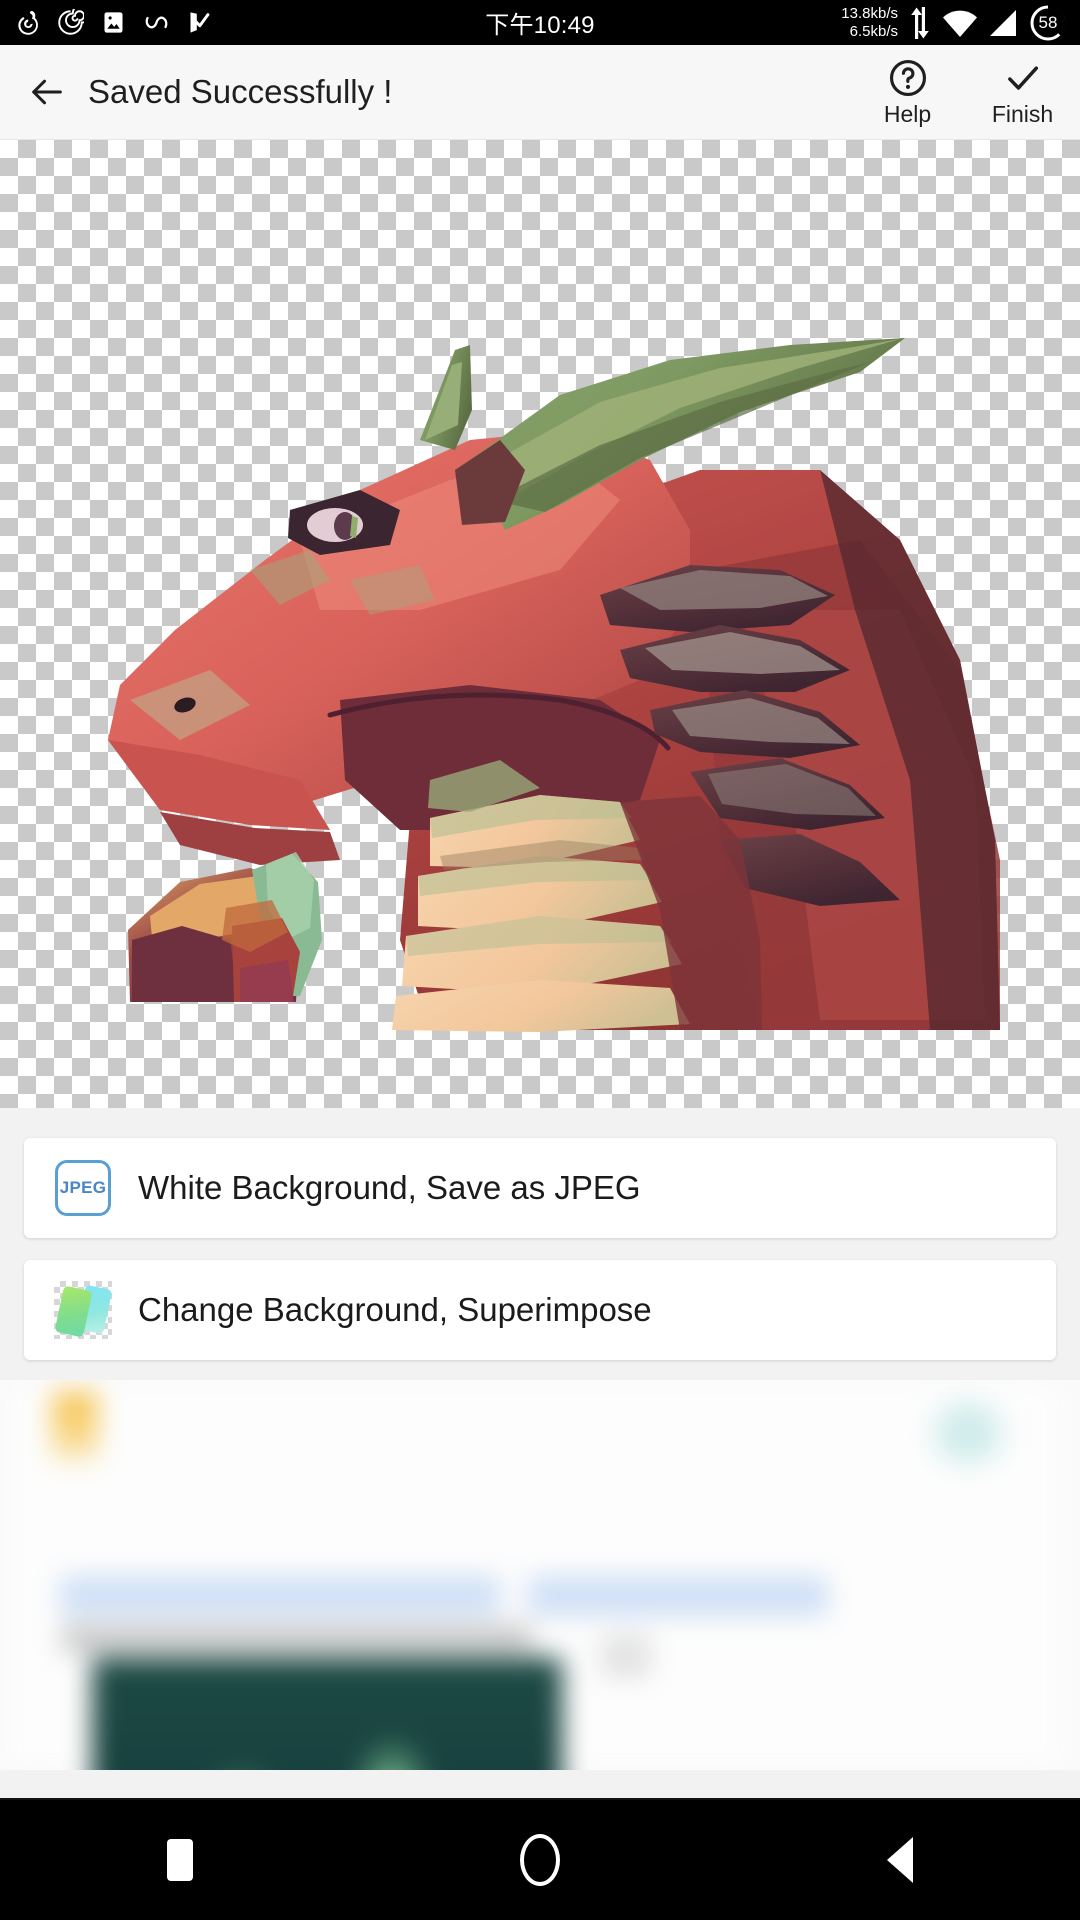  I want to click on jpeg-badge-text: JPEG, so click(83, 1188).